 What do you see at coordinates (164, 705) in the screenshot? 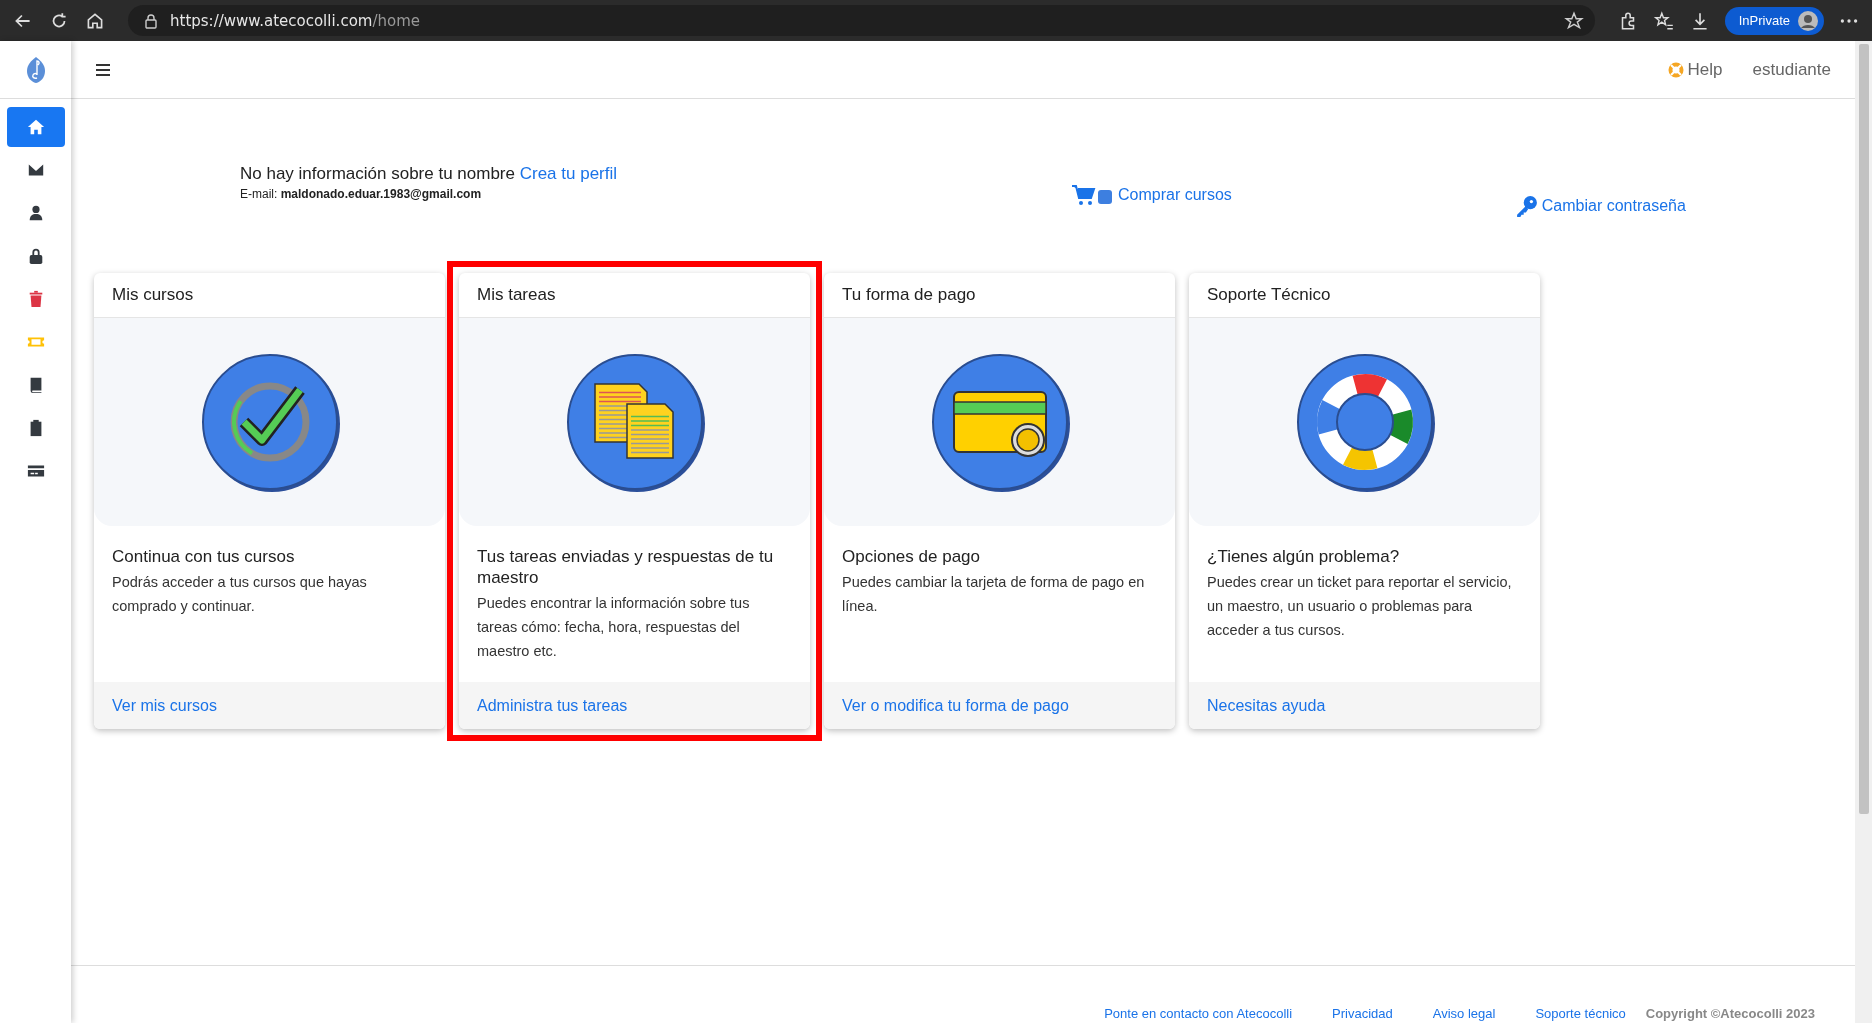
I see `card-link: Ver mis cursos` at bounding box center [164, 705].